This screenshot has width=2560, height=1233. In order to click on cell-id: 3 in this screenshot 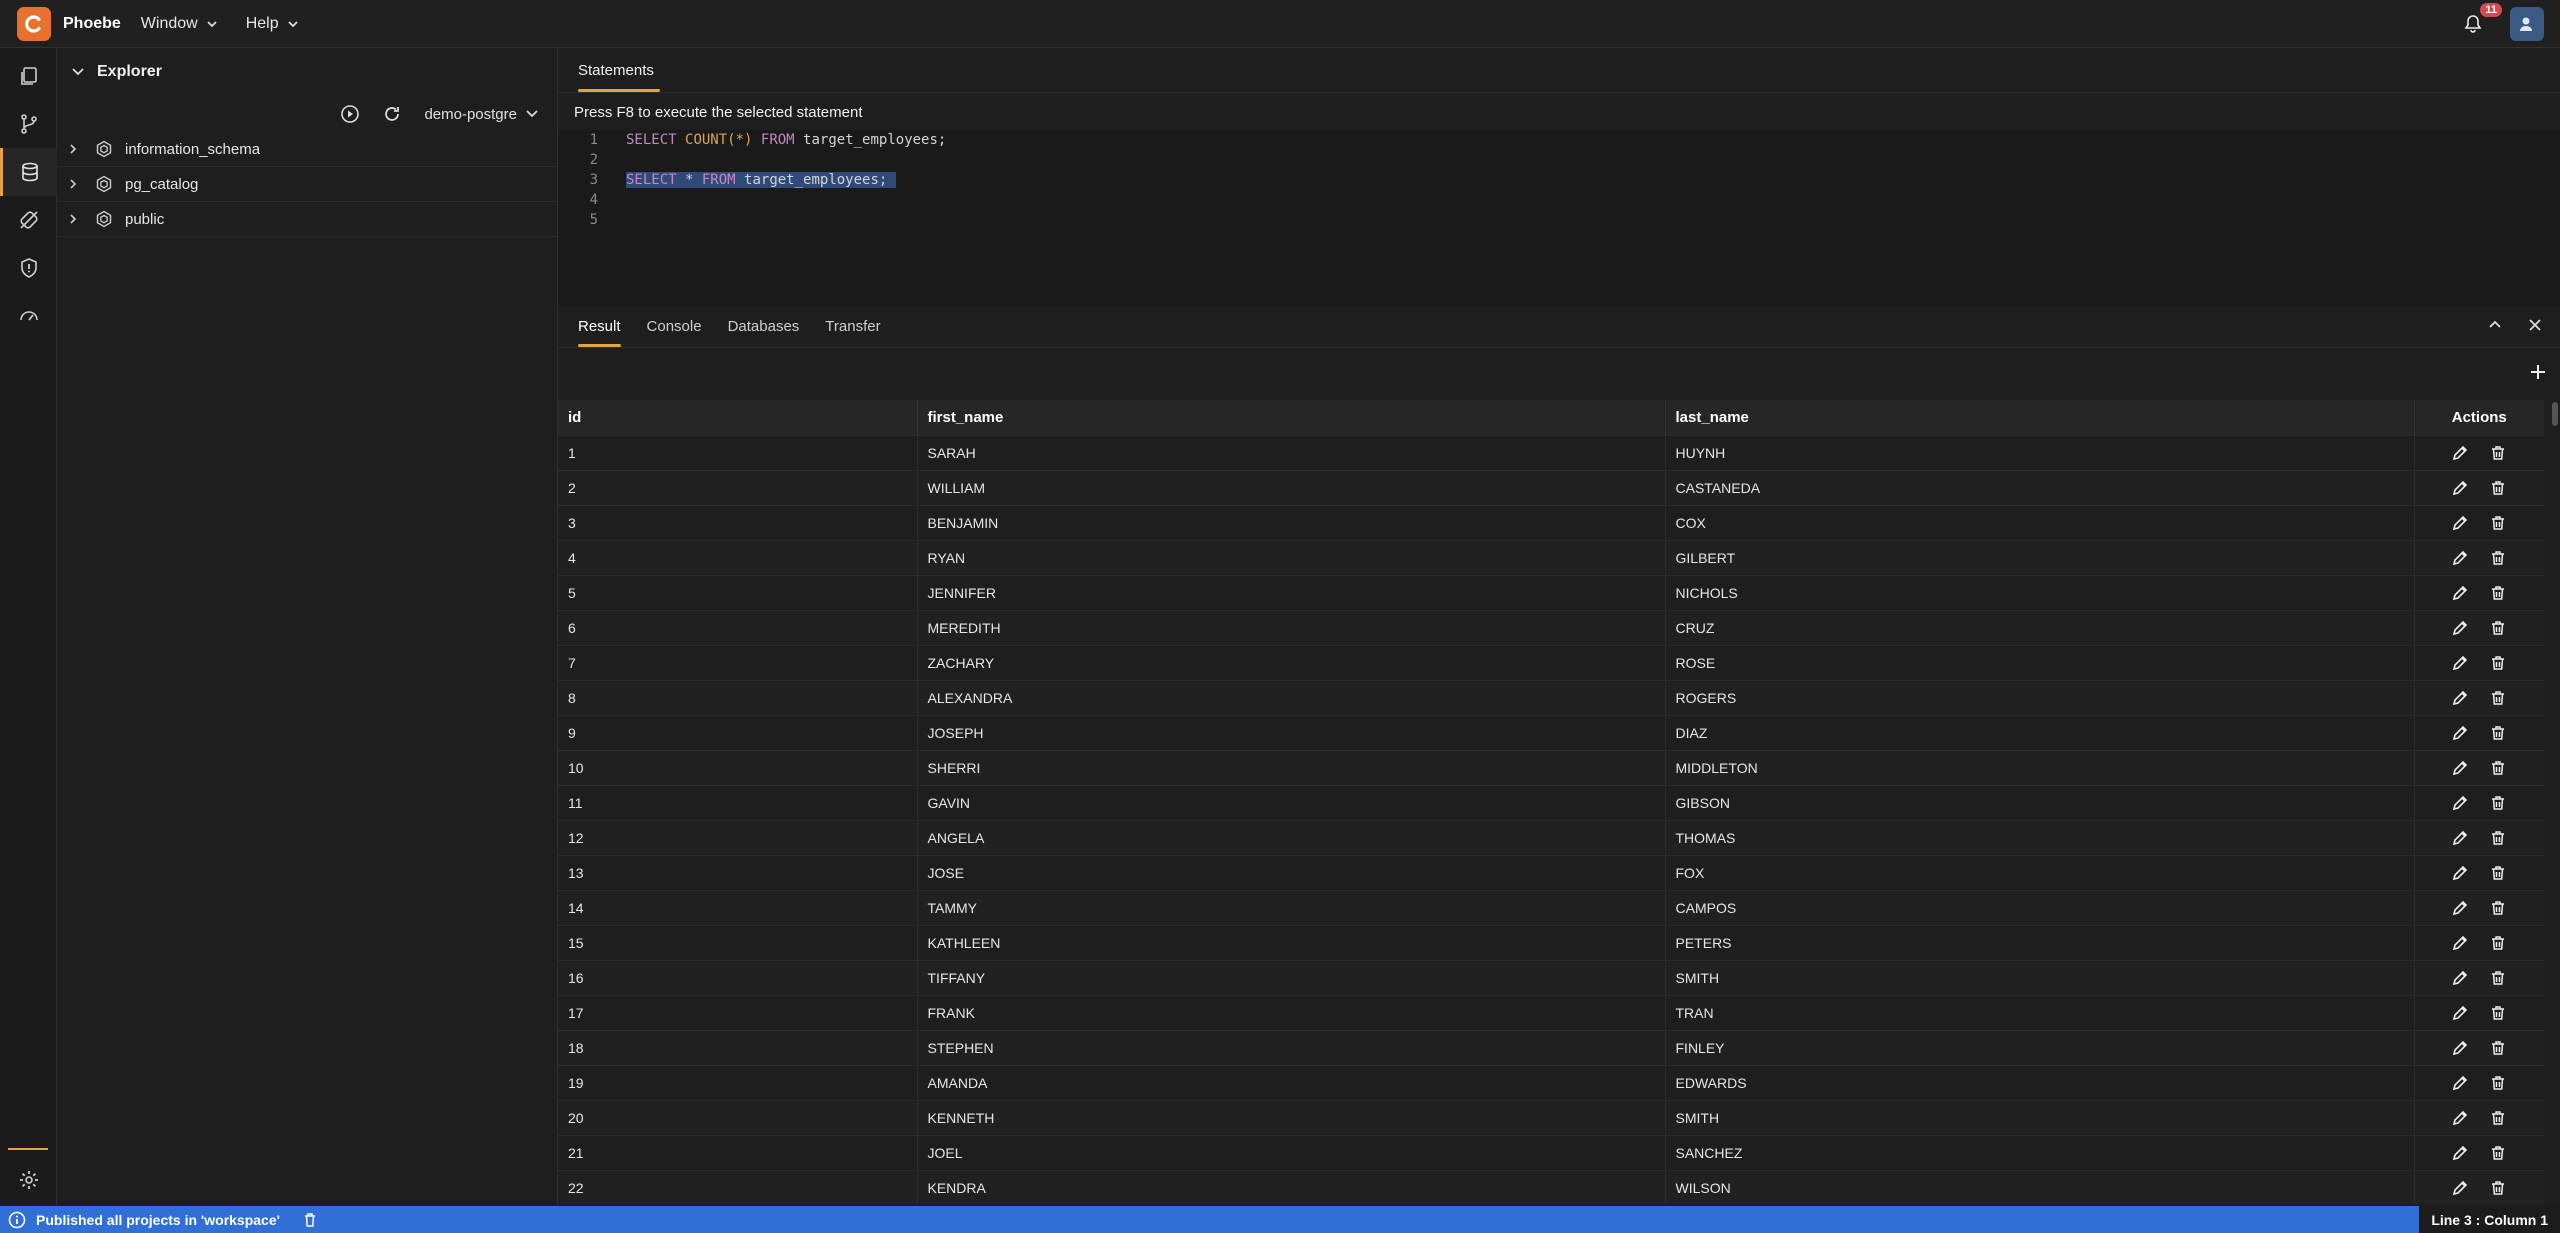, I will do `click(738, 522)`.